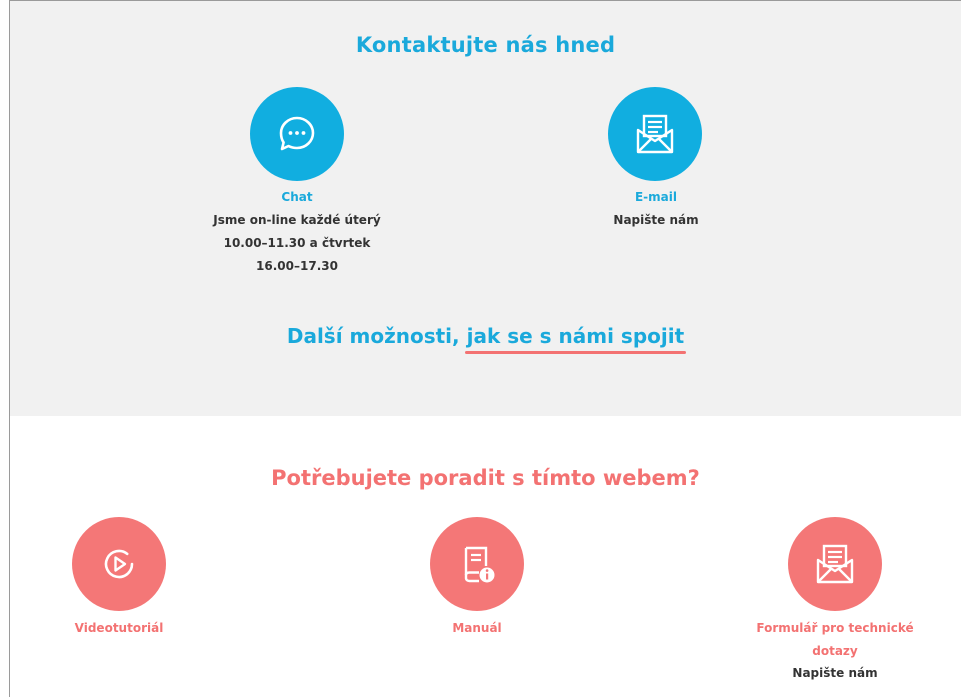  What do you see at coordinates (5, 348) in the screenshot?
I see `page-left-border` at bounding box center [5, 348].